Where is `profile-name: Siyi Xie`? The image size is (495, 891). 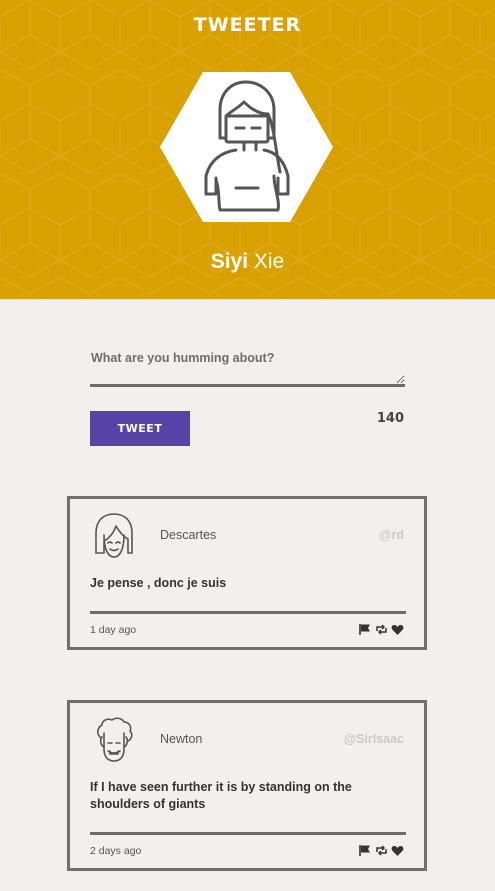
profile-name: Siyi Xie is located at coordinates (247, 262).